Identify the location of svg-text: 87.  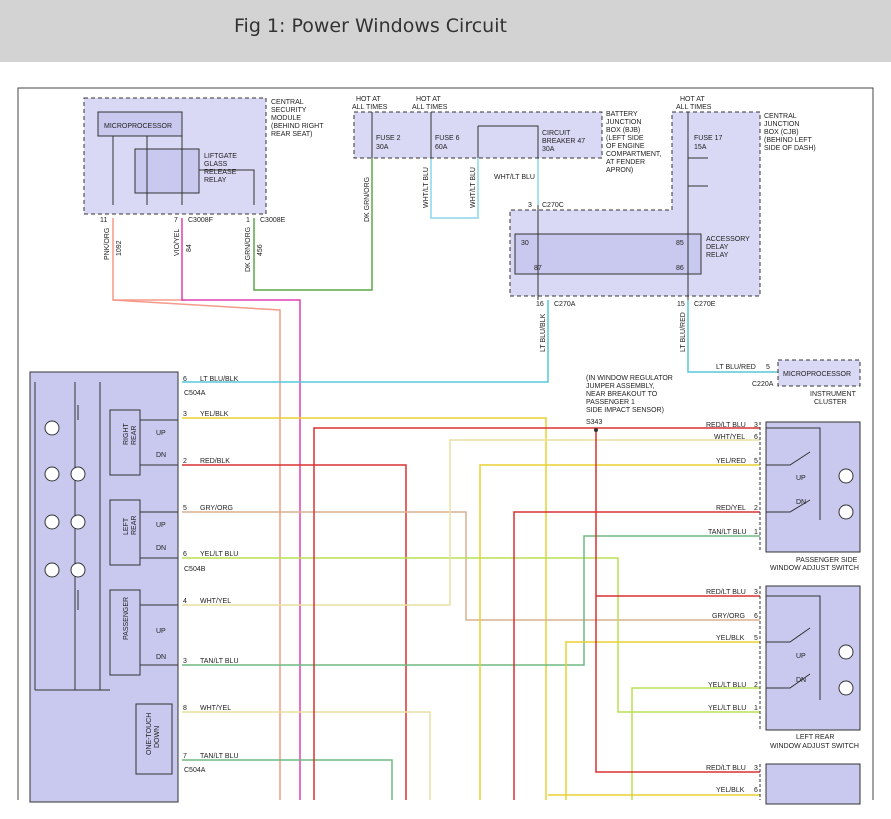
(538, 268).